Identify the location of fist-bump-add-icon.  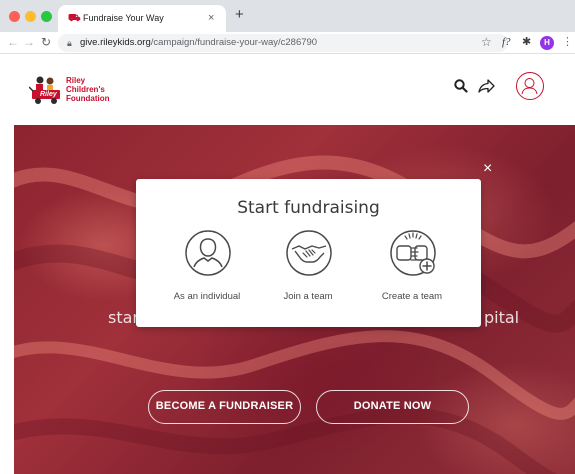
(413, 253).